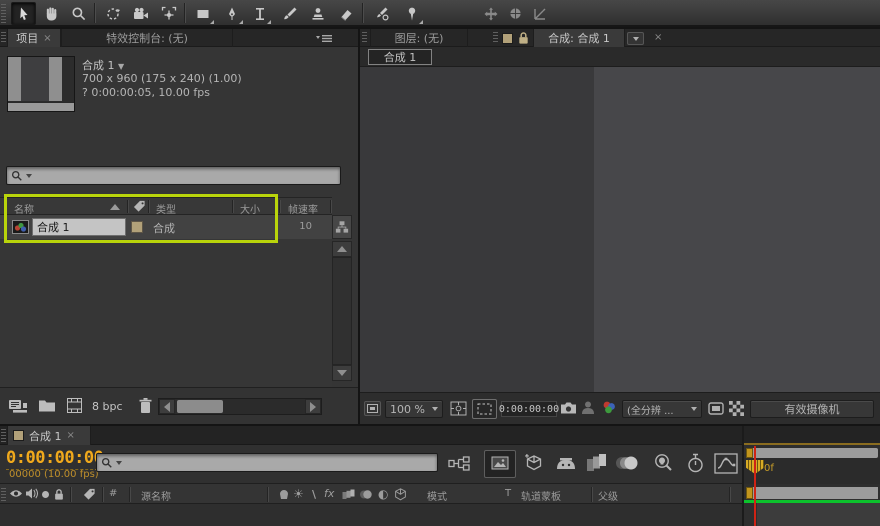 The image size is (880, 526). I want to click on layer-list-empty-area, so click(371, 515).